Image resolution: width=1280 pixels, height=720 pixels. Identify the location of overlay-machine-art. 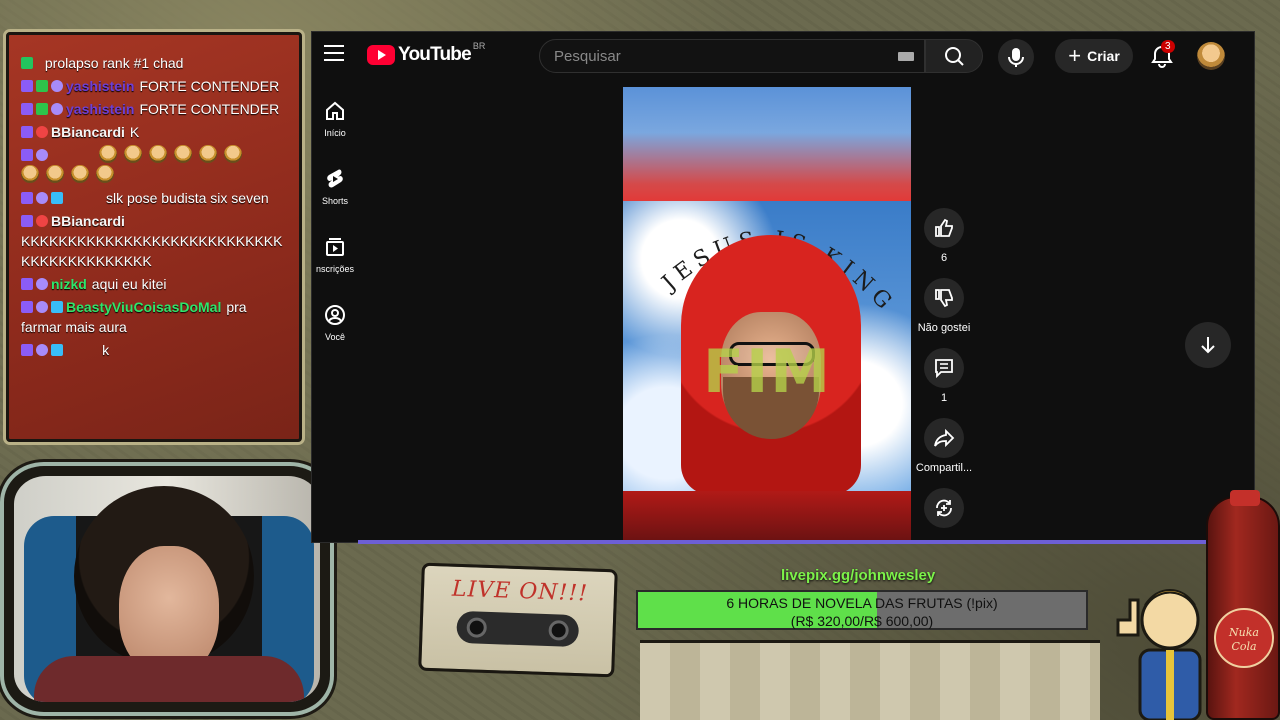
(870, 680).